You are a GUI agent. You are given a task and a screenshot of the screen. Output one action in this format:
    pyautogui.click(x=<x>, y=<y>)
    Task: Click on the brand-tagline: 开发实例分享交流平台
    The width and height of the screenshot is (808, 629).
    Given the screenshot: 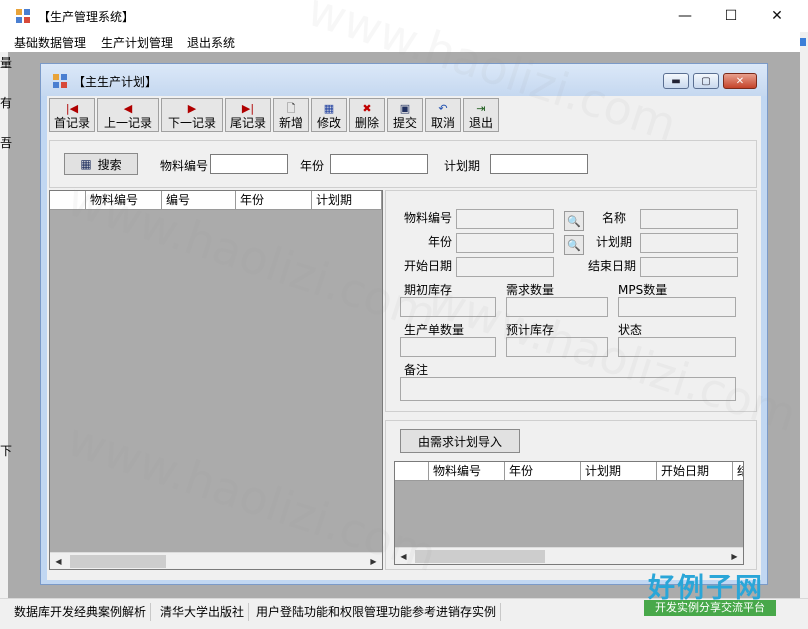 What is the action you would take?
    pyautogui.click(x=710, y=608)
    